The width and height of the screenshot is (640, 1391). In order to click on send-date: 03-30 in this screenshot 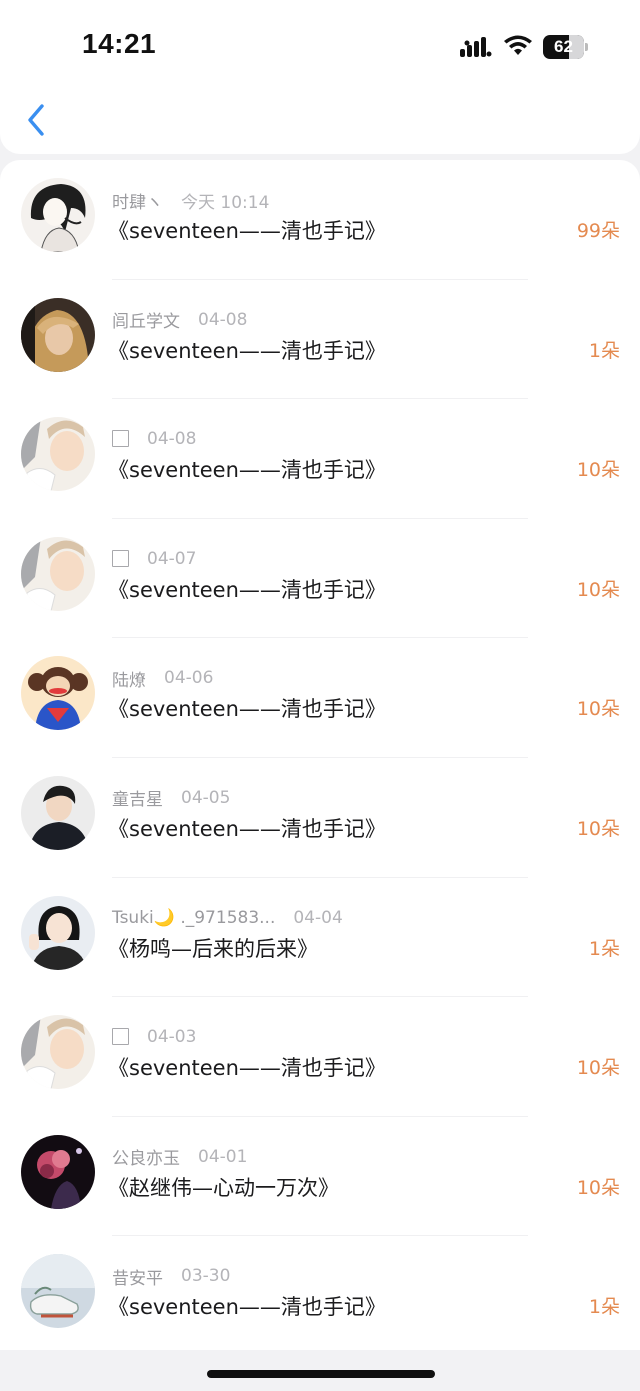, I will do `click(206, 1276)`.